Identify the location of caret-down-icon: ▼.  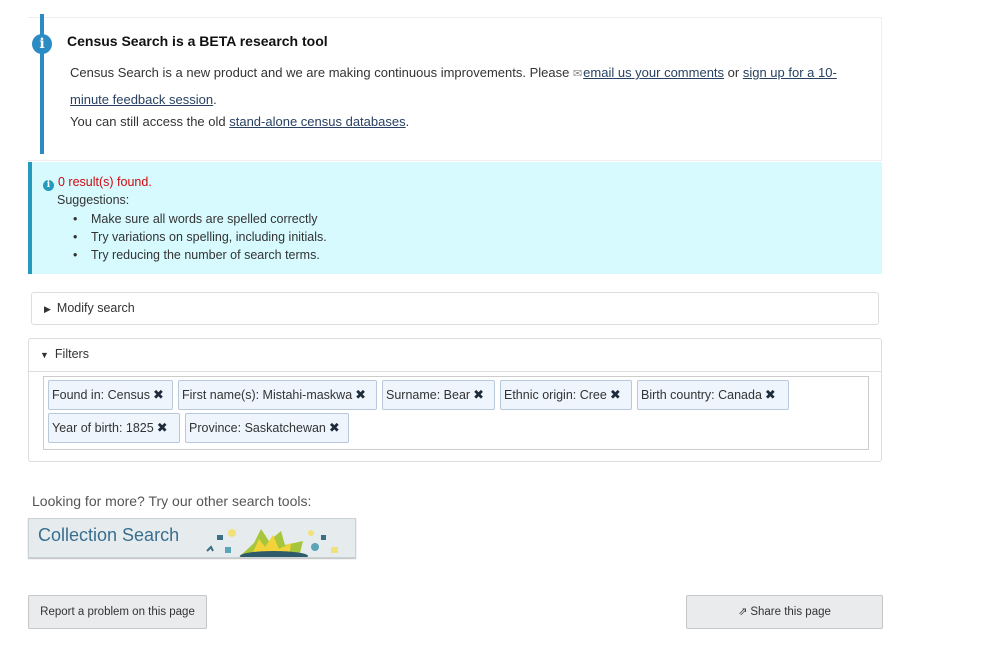
(44, 355).